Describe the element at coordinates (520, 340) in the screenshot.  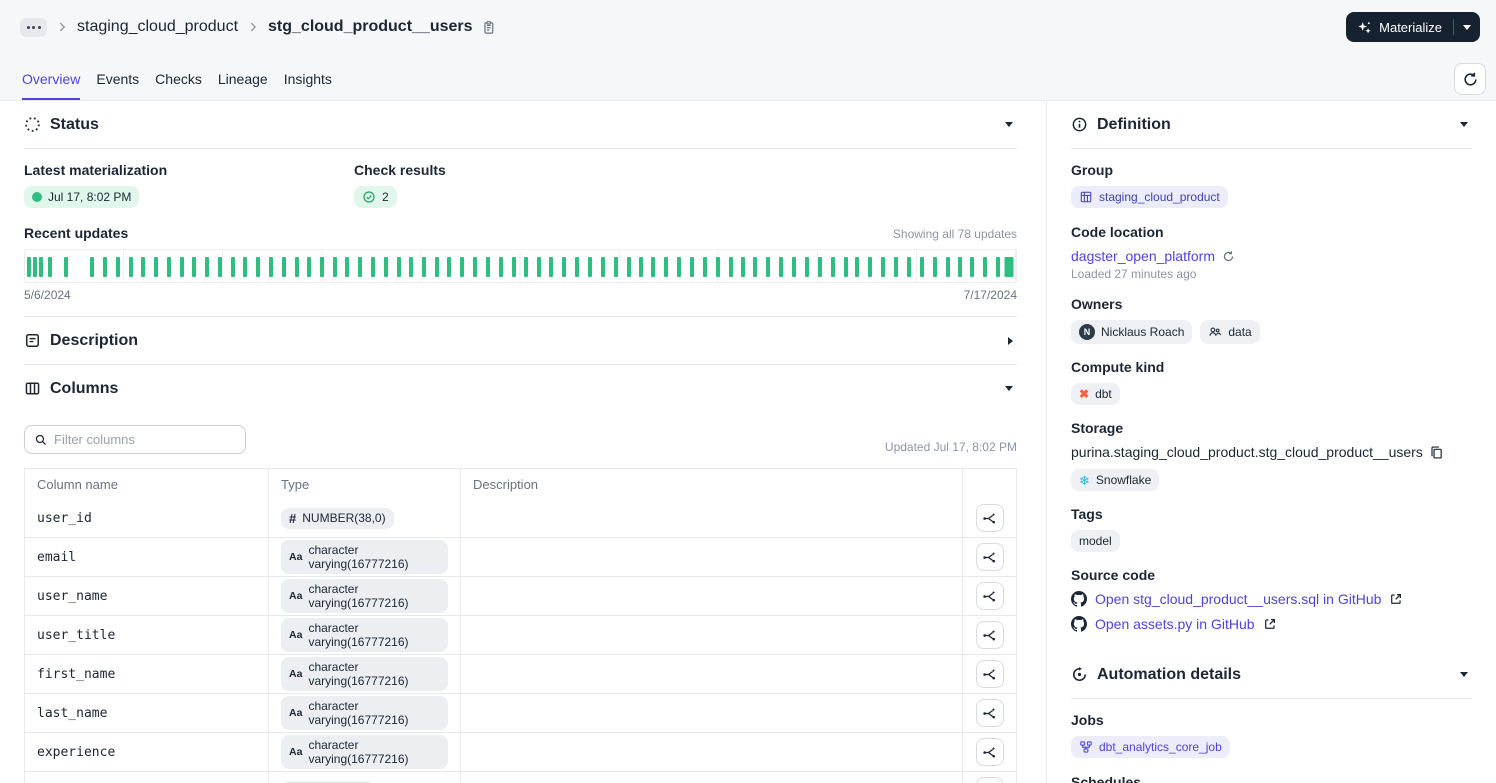
I see `description-section-header: Description` at that location.